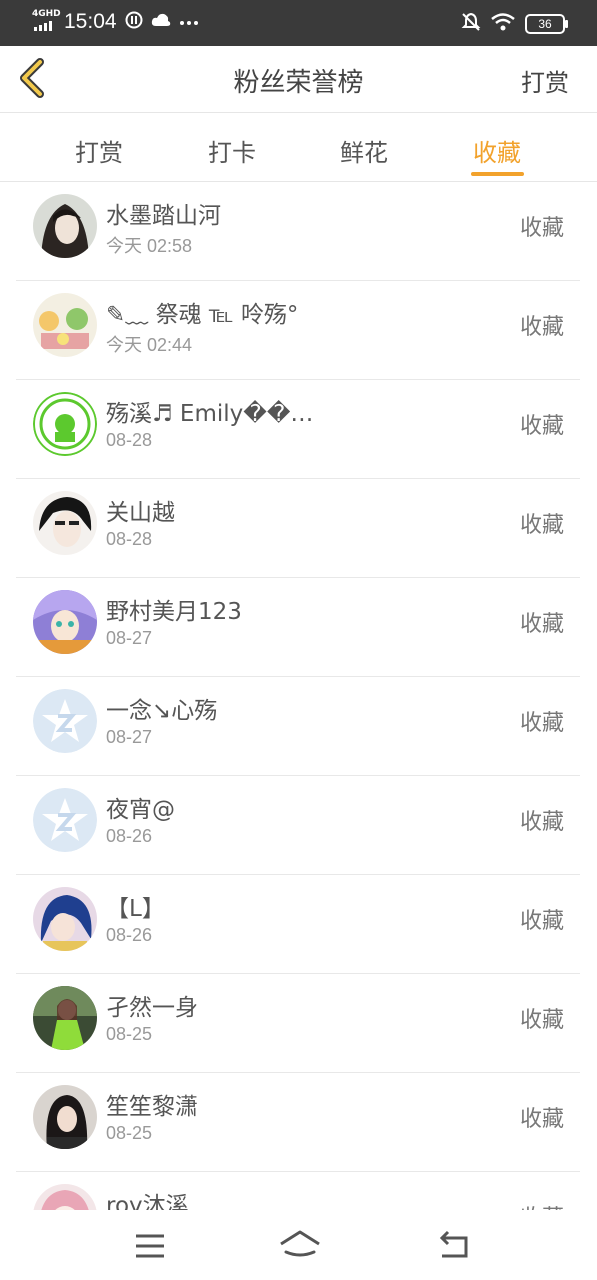 Image resolution: width=597 pixels, height=1280 pixels. Describe the element at coordinates (546, 24) in the screenshot. I see `battery-icon: 36` at that location.